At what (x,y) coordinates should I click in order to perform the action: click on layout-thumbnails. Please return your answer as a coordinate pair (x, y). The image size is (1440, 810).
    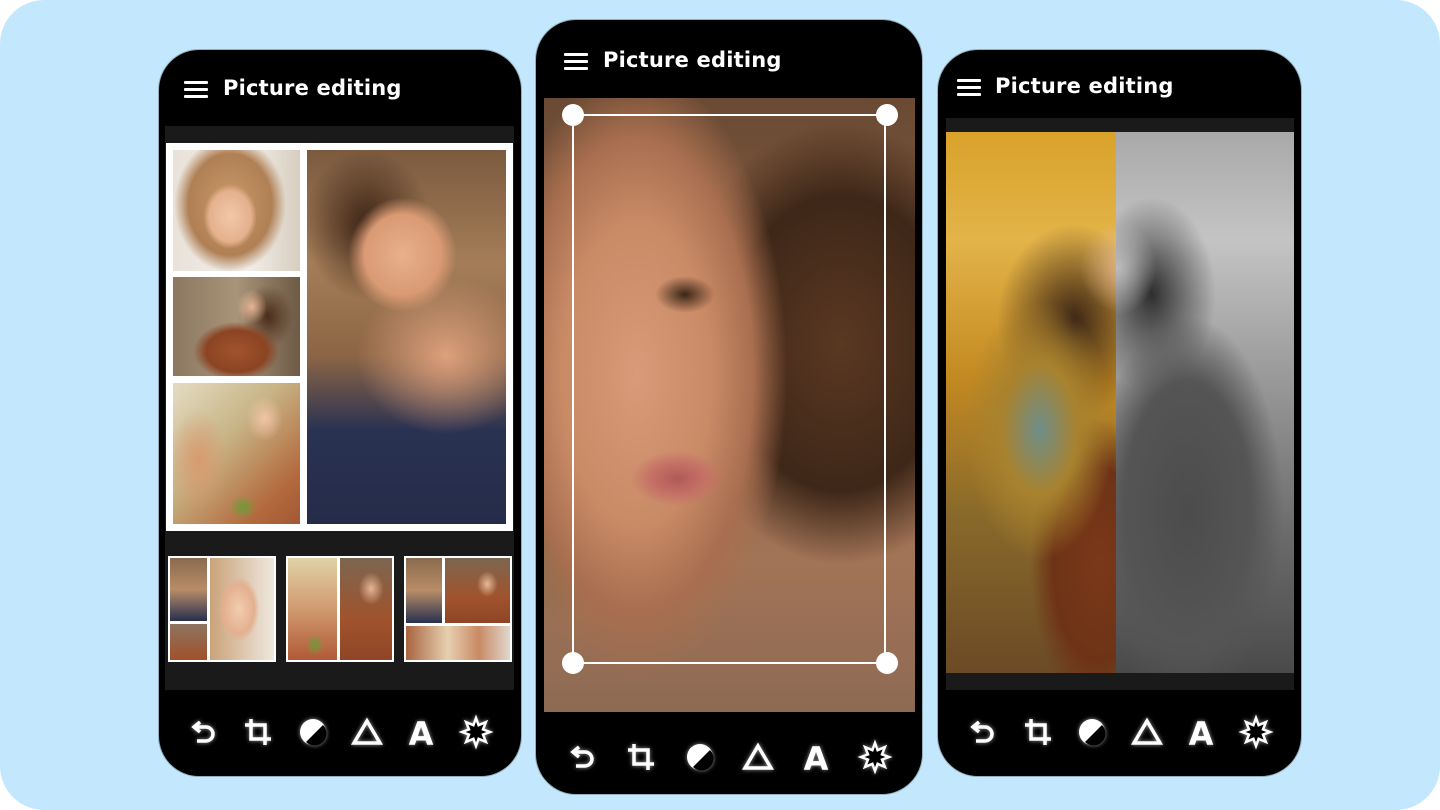
    Looking at the image, I should click on (339, 609).